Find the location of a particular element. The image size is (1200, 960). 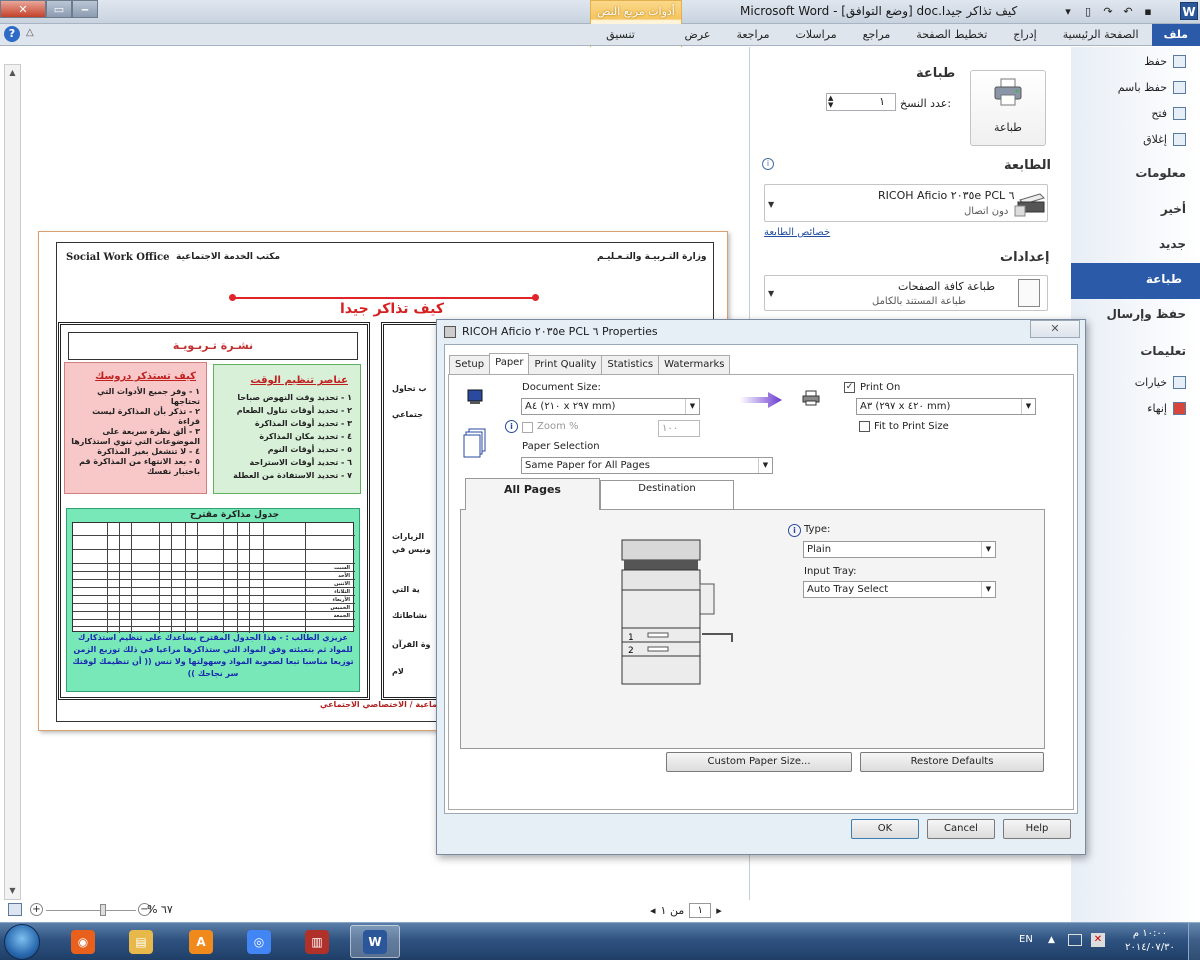

customize-qat-icon: ▾ is located at coordinates (1068, 11).